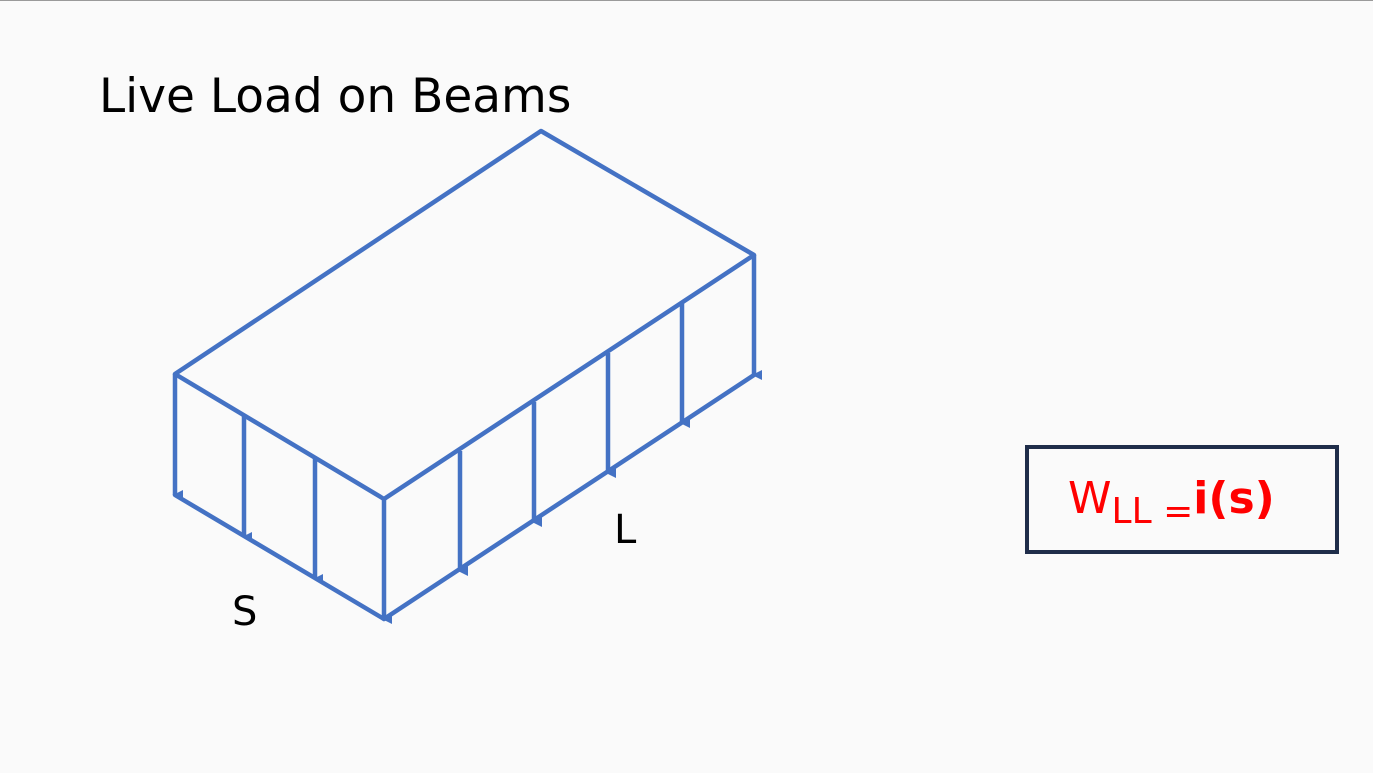 The height and width of the screenshot is (773, 1373). I want to click on formula-equals: =, so click(1178, 511).